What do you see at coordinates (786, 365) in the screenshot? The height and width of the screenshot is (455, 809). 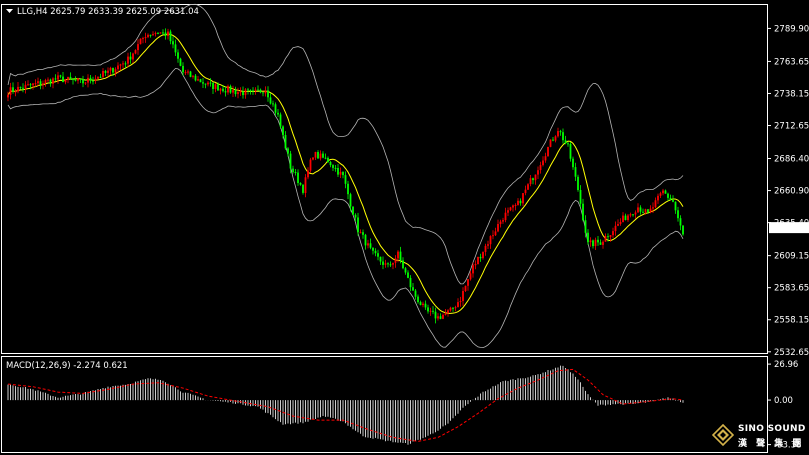 I see `macd-tick-label: 26.96` at bounding box center [786, 365].